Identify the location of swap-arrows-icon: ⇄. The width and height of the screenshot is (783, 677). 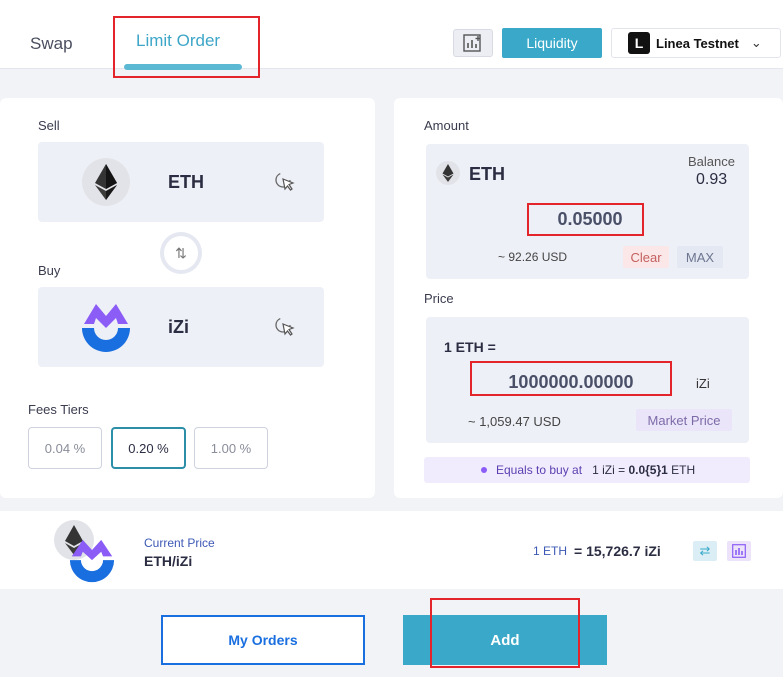
(705, 550).